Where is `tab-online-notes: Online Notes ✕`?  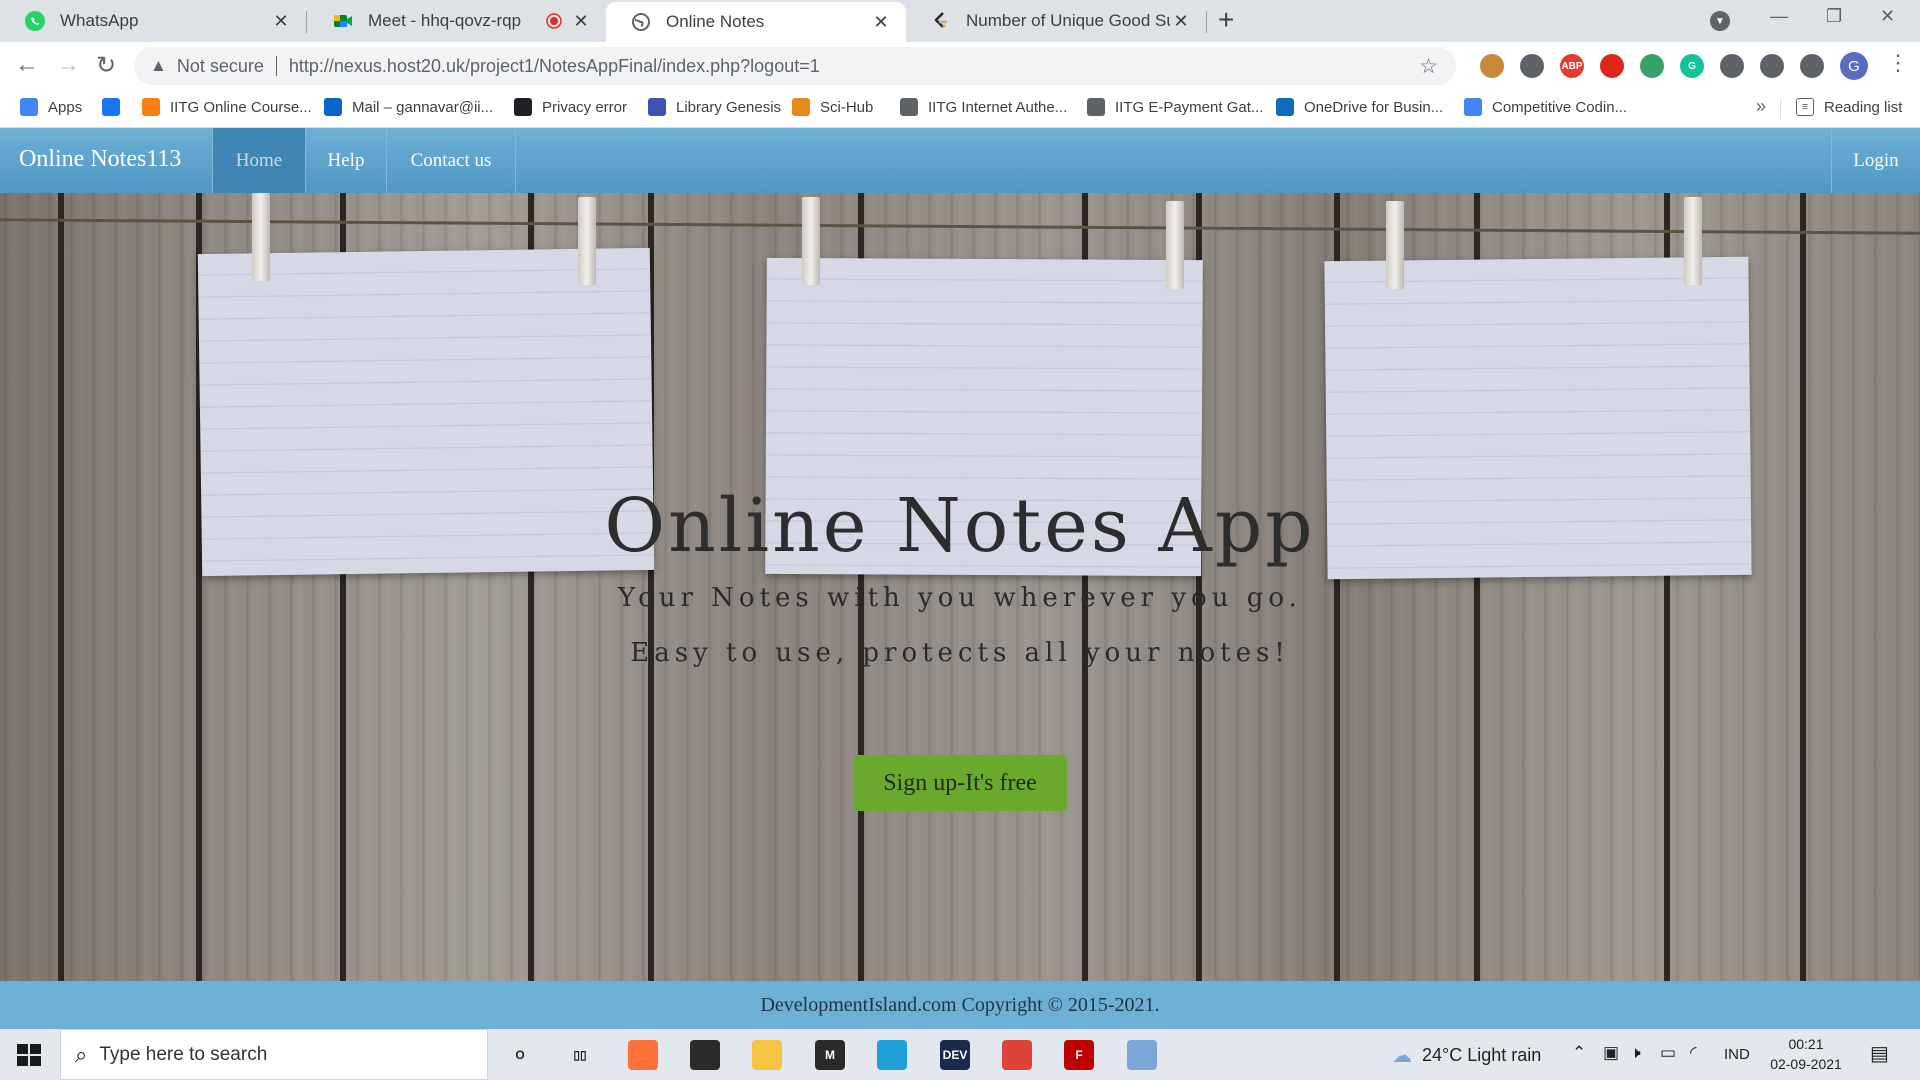 tab-online-notes: Online Notes ✕ is located at coordinates (756, 22).